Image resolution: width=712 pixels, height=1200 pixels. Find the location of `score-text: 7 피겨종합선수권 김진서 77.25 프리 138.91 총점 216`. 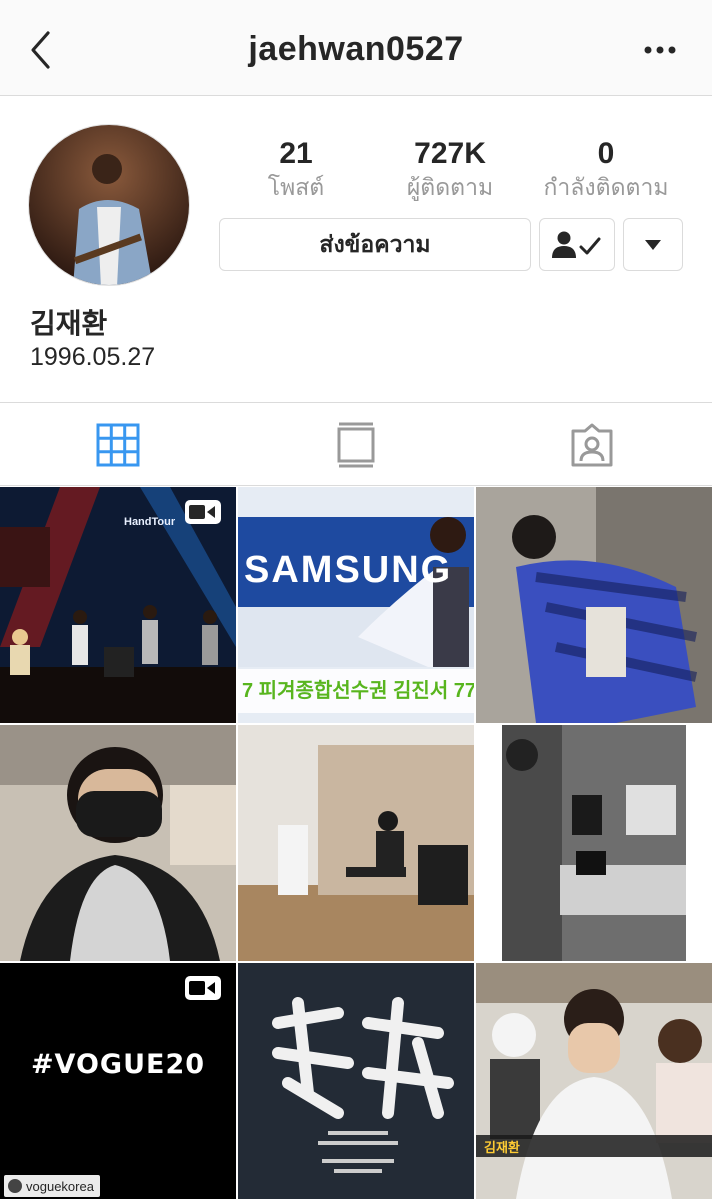

score-text: 7 피겨종합선수권 김진서 77.25 프리 138.91 총점 216 is located at coordinates (356, 691).